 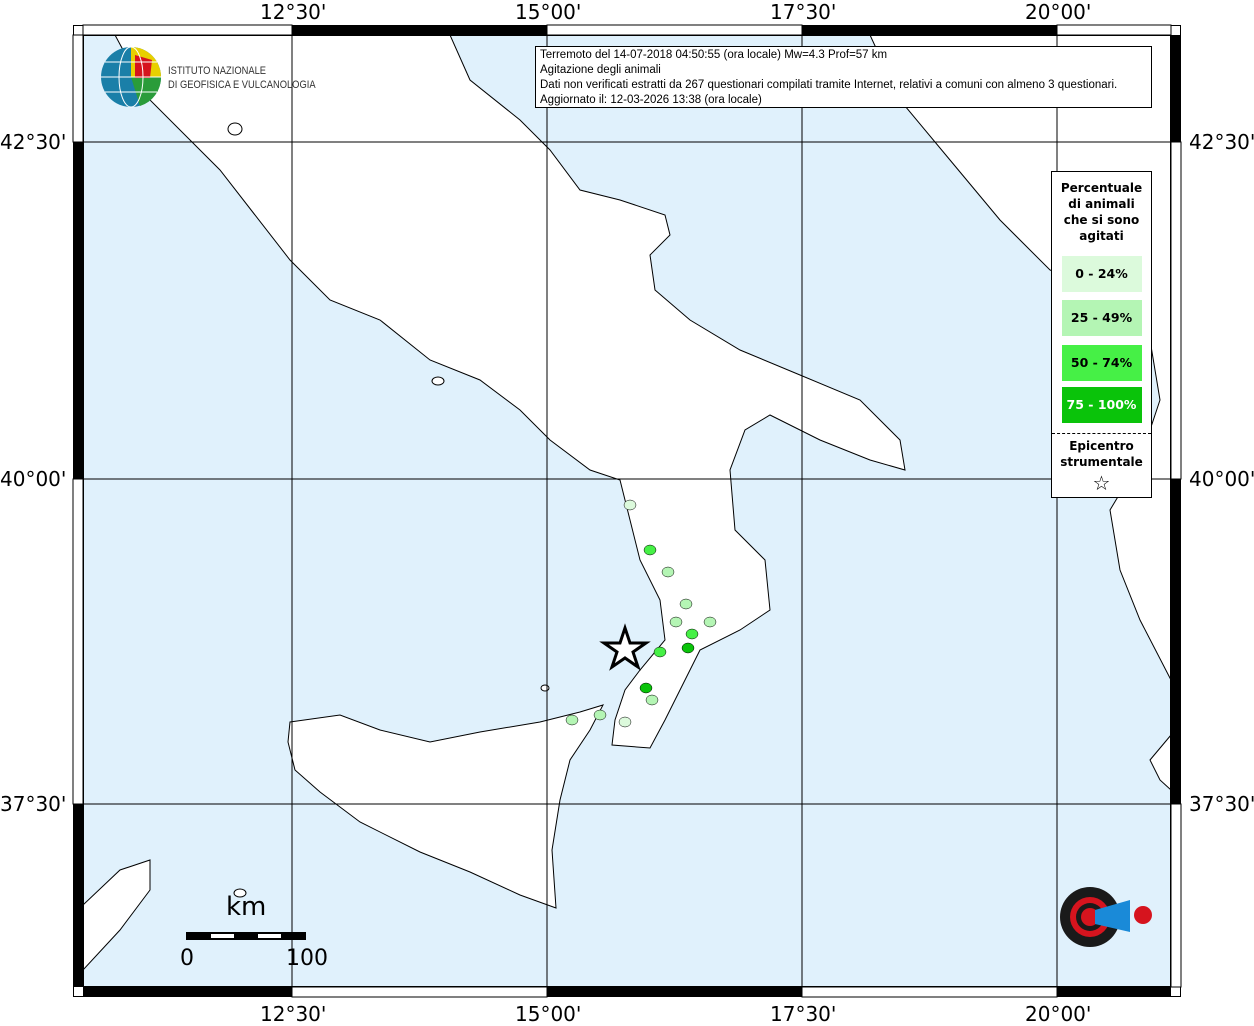 I want to click on legend-class-3: 75 - 100%, so click(x=1101, y=405).